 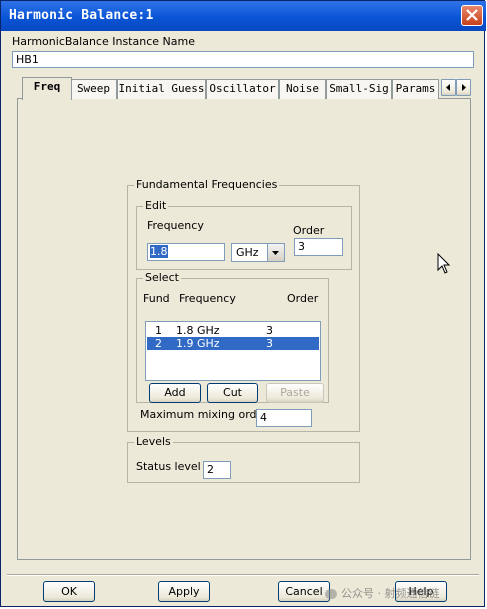 I want to click on tab-initial-guess: Initial Guess, so click(x=161, y=89).